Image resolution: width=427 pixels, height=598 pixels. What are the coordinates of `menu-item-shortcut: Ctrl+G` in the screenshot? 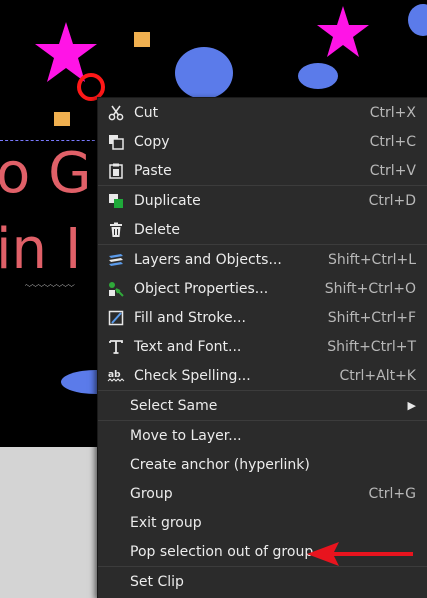 It's located at (398, 494).